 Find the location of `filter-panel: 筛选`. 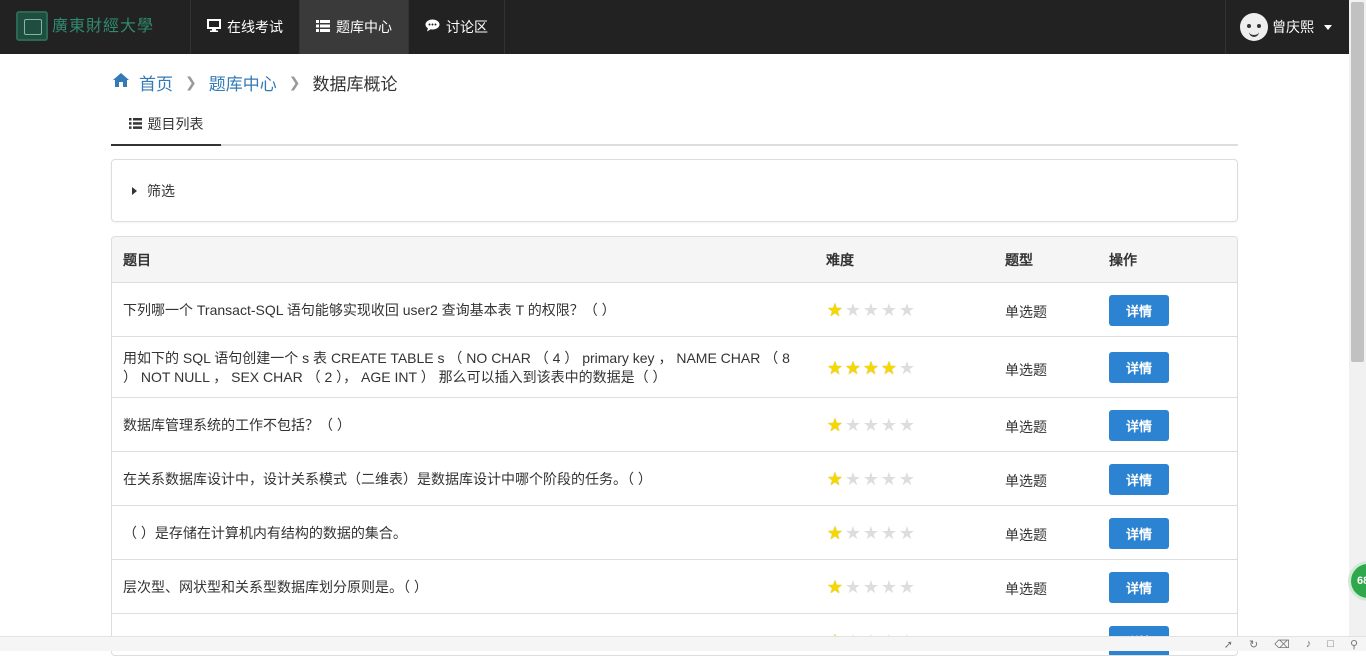

filter-panel: 筛选 is located at coordinates (674, 190).